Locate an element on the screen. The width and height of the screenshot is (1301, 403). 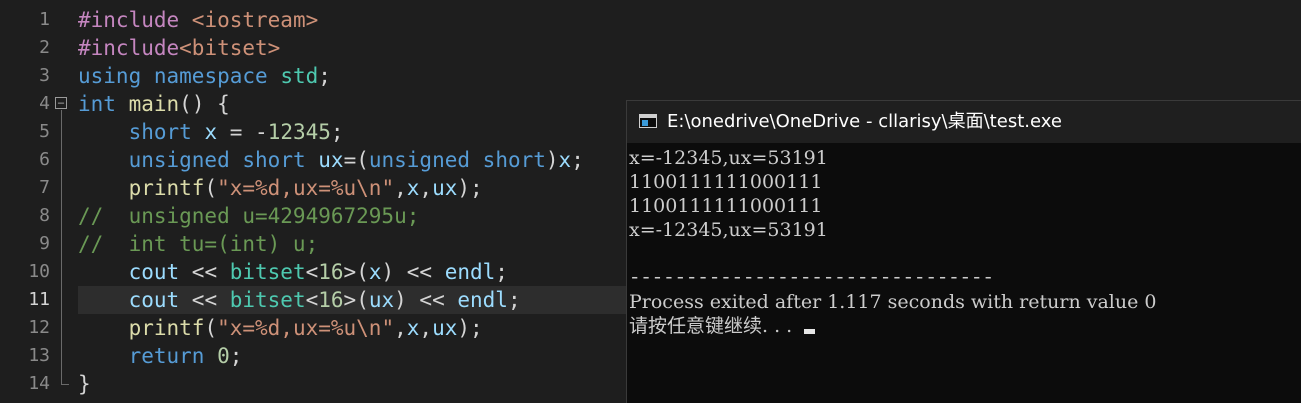
code-text: int main() { is located at coordinates (154, 104).